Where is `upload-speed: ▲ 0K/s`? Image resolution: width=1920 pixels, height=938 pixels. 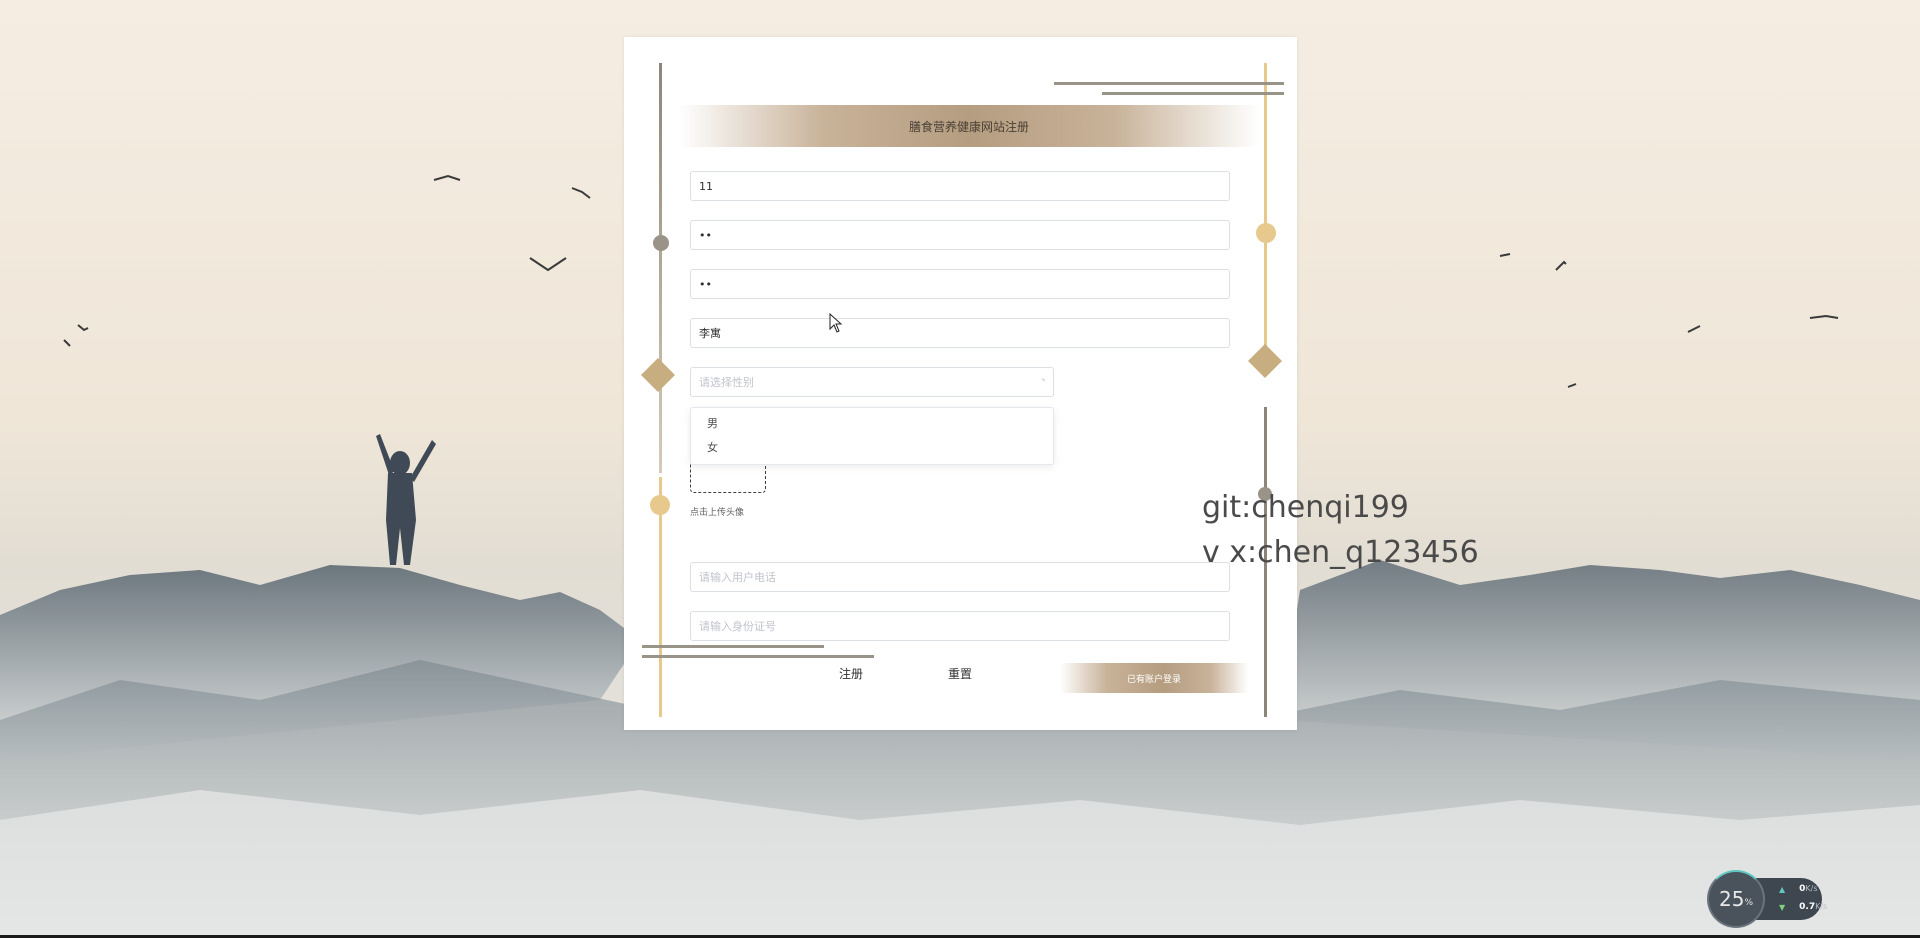 upload-speed: ▲ 0K/s is located at coordinates (1798, 889).